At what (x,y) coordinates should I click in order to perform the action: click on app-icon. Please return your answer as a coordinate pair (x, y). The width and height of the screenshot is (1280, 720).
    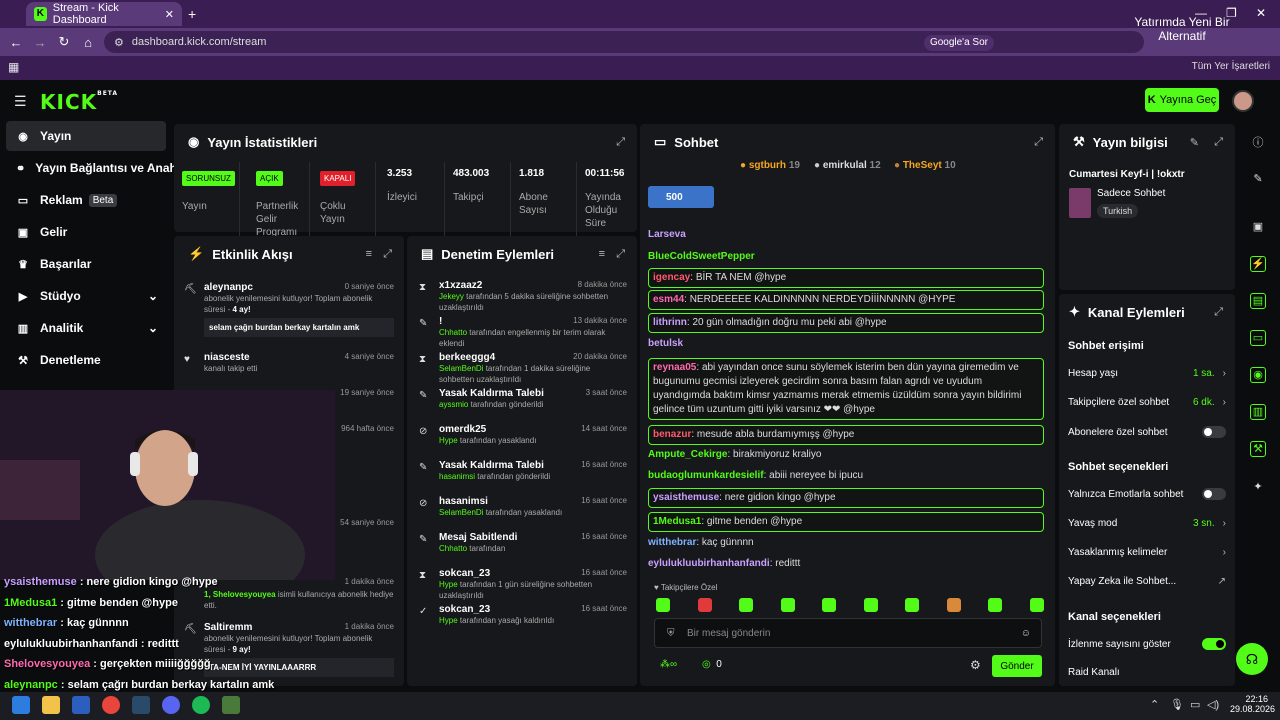
    Looking at the image, I should click on (231, 705).